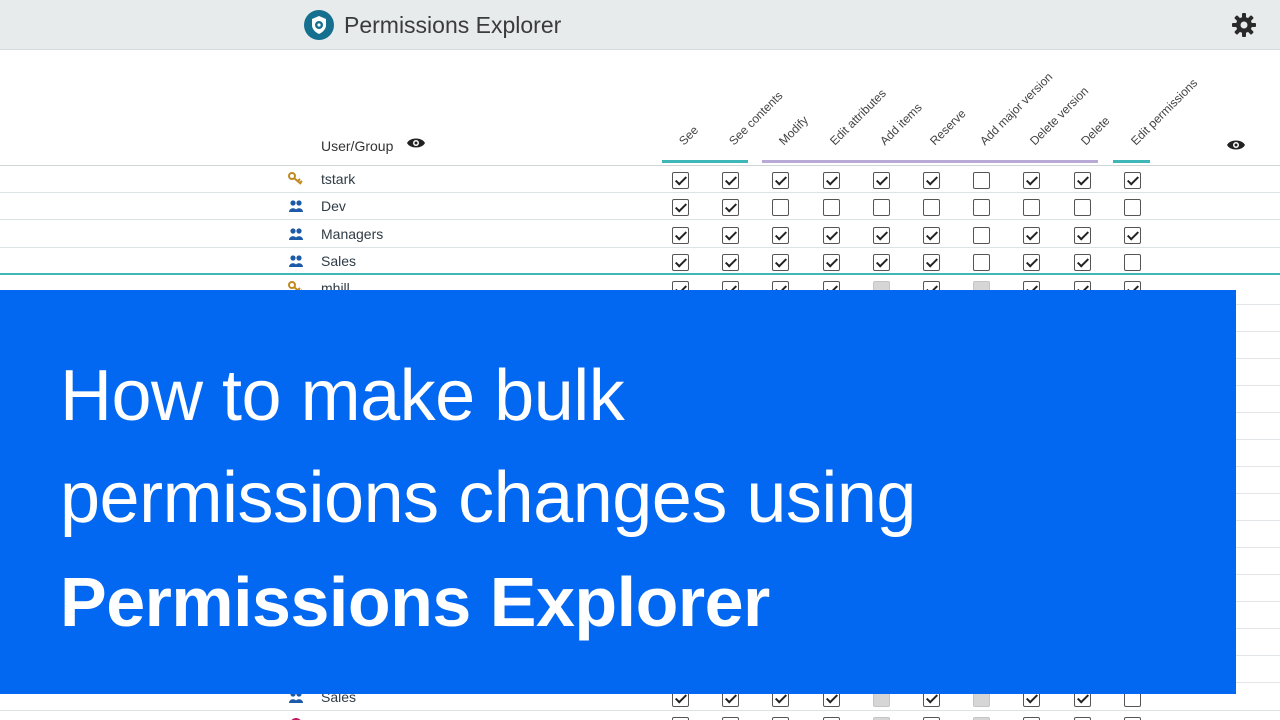  What do you see at coordinates (338, 261) in the screenshot?
I see `row-name: Sales` at bounding box center [338, 261].